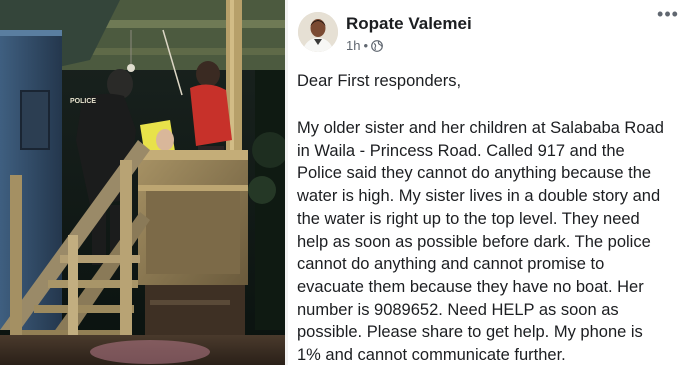 Image resolution: width=685 pixels, height=365 pixels. I want to click on author-name: Ropate Valemei, so click(409, 24).